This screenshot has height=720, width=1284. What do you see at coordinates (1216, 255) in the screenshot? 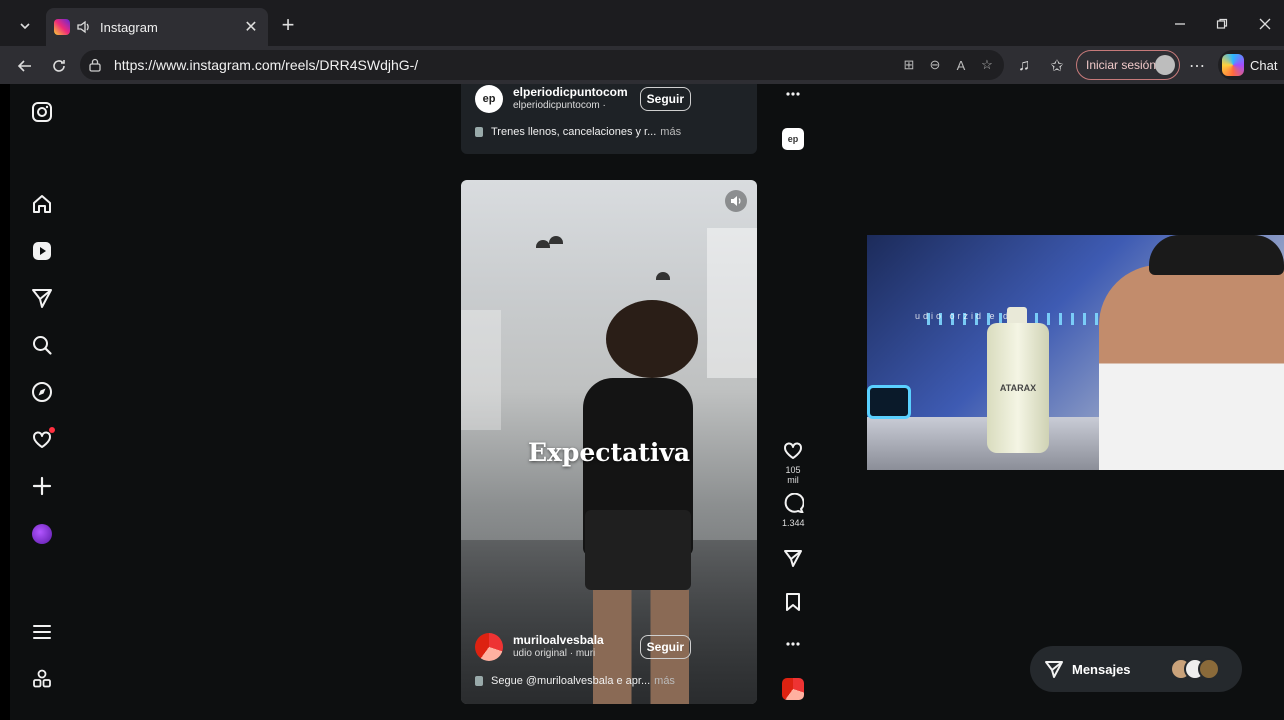
I see `streamer-cap` at bounding box center [1216, 255].